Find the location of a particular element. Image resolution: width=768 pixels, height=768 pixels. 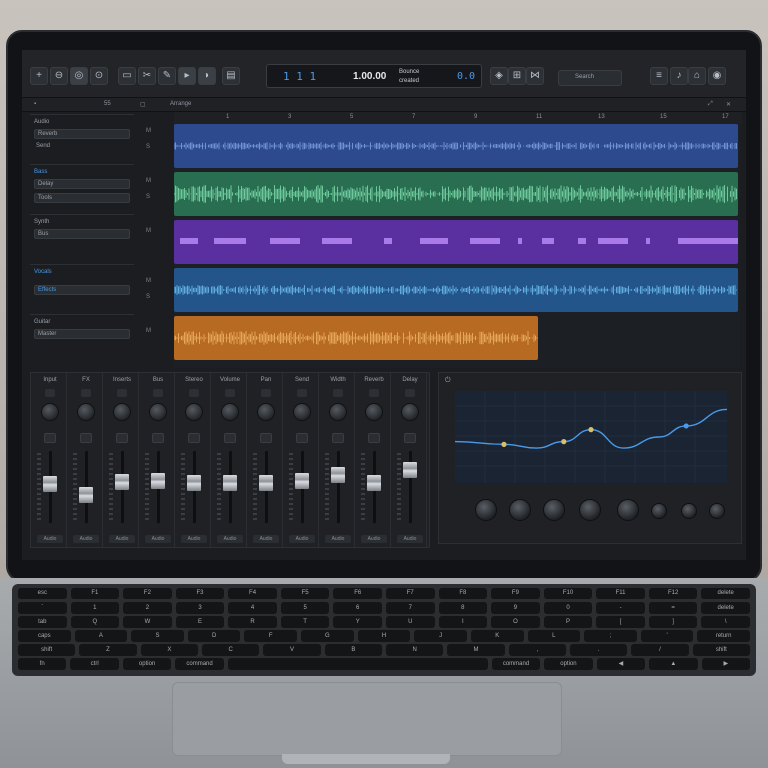

scissors-icon: ✂ is located at coordinates (147, 76).